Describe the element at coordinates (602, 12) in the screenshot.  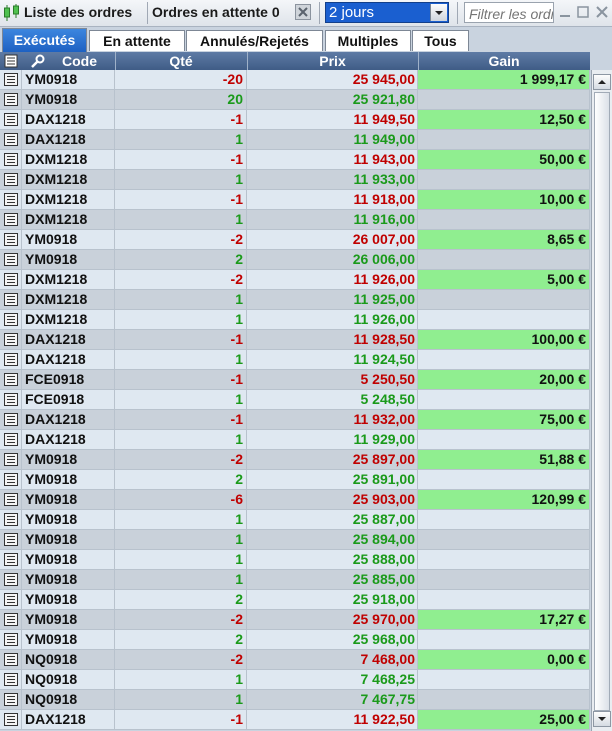
I see `close-window-icon` at that location.